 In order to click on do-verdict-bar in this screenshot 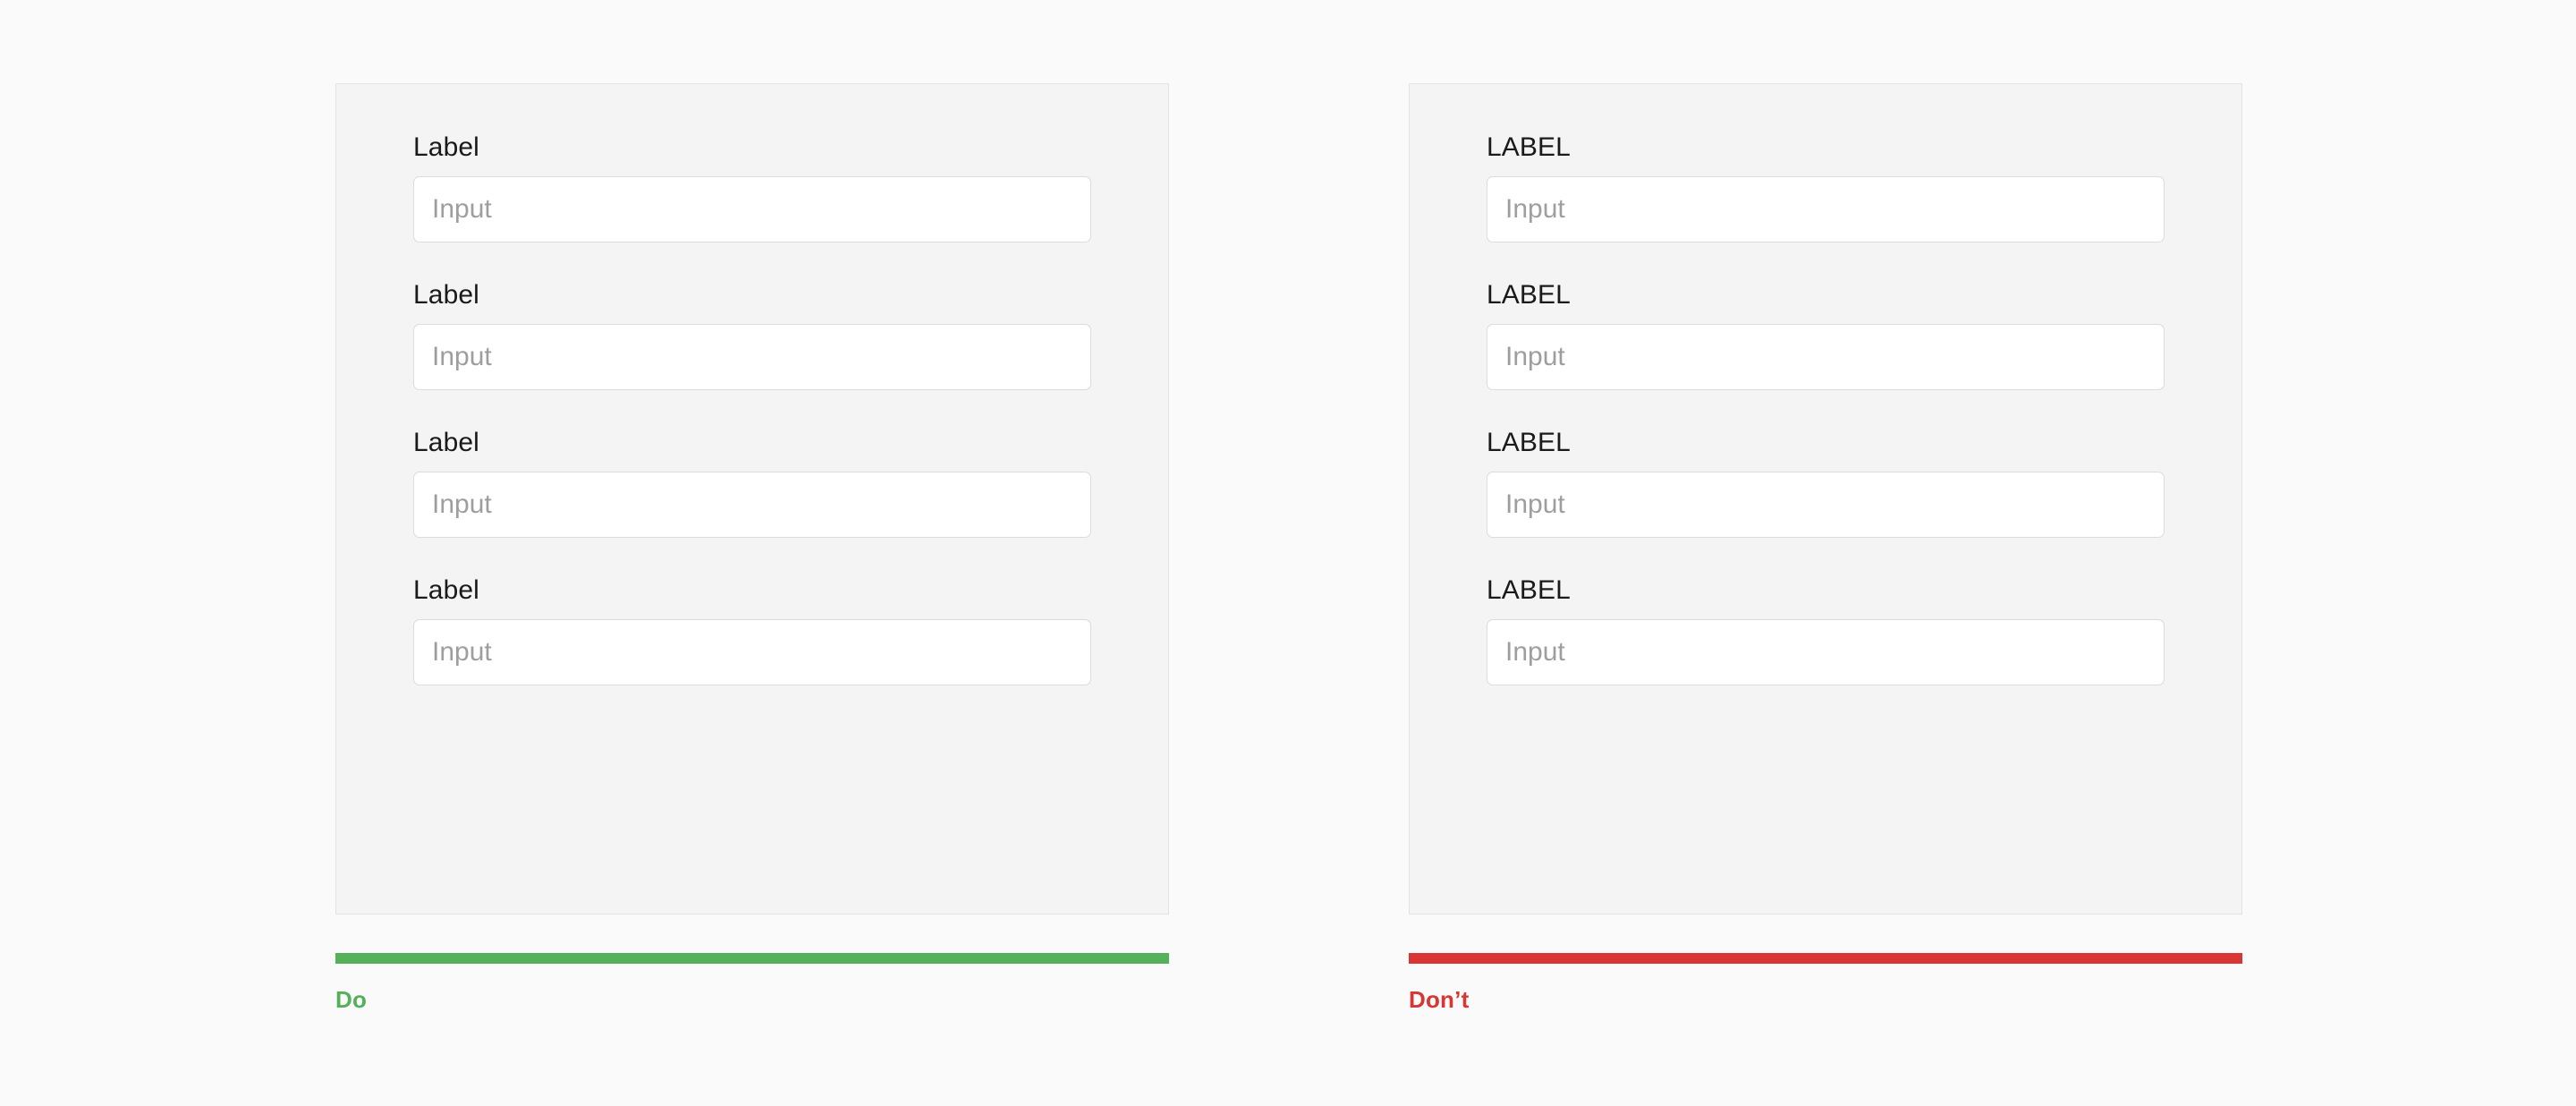, I will do `click(752, 958)`.